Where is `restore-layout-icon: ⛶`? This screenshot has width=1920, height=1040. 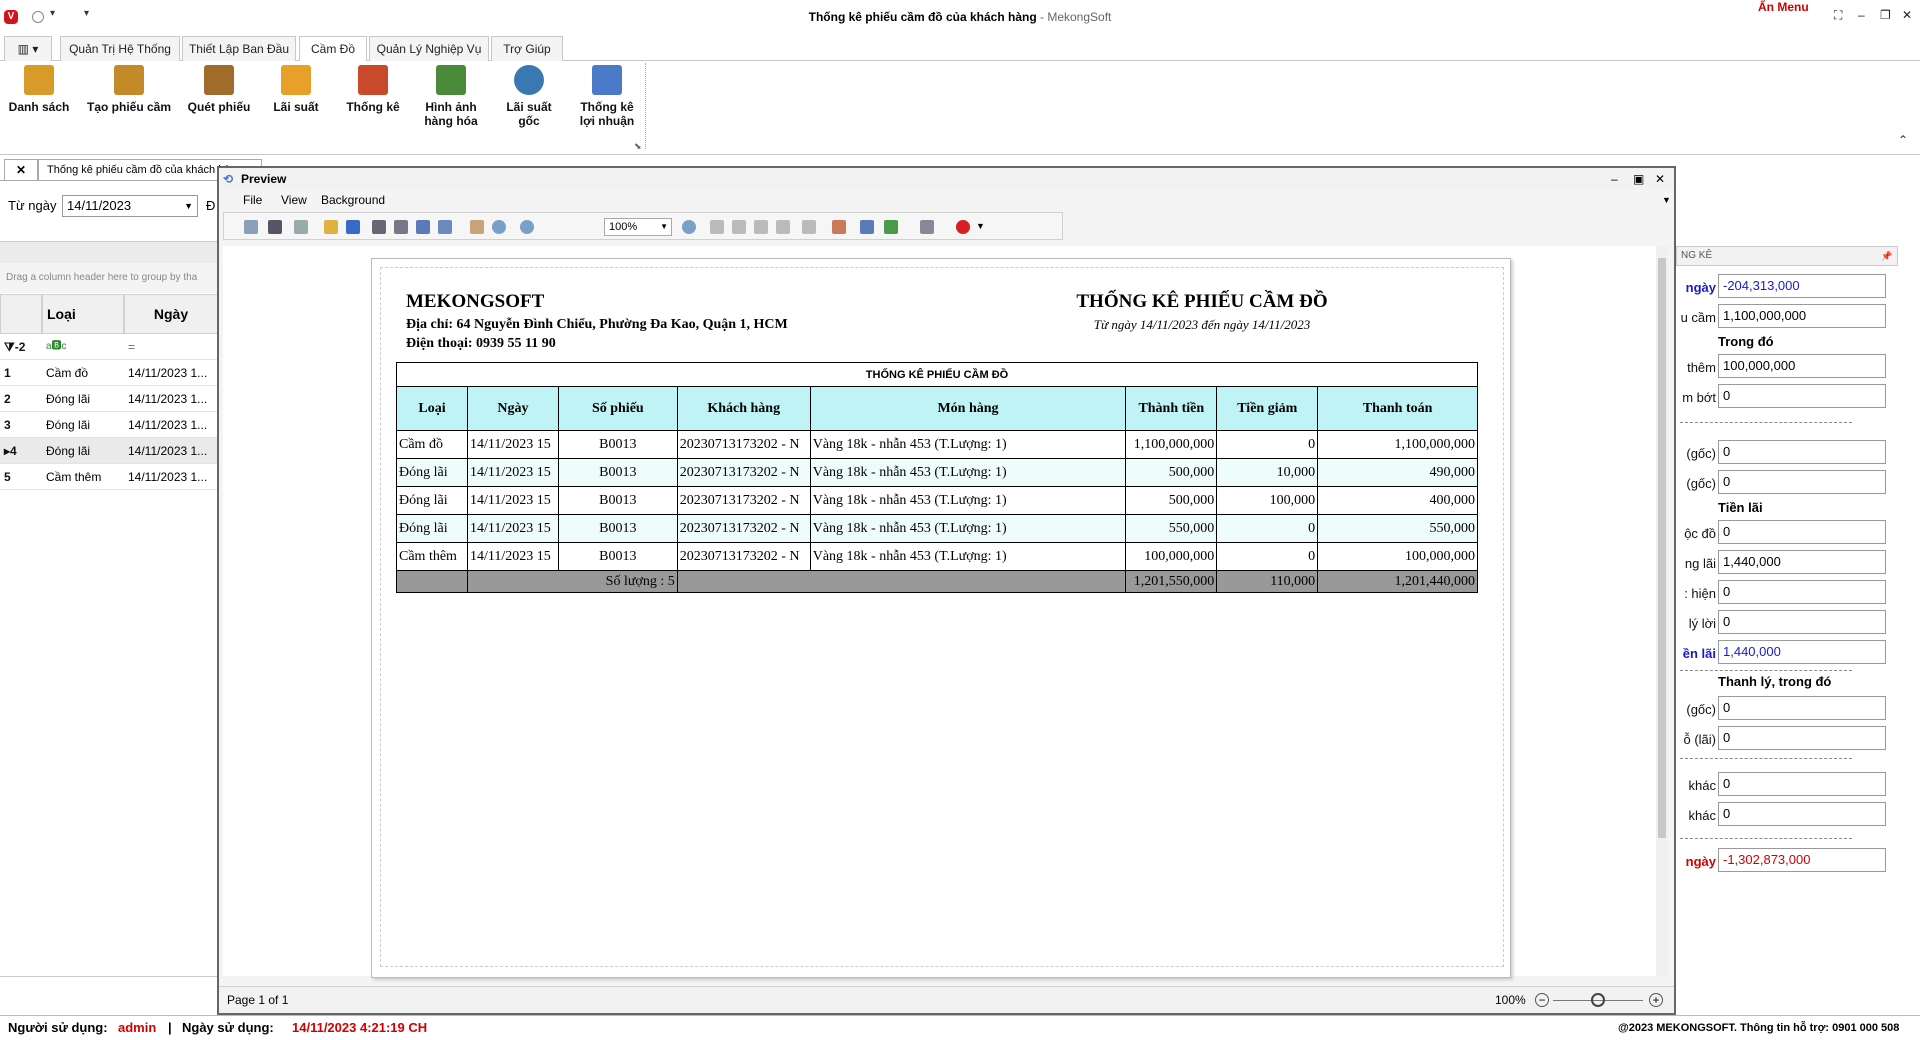
restore-layout-icon: ⛶ is located at coordinates (1838, 15).